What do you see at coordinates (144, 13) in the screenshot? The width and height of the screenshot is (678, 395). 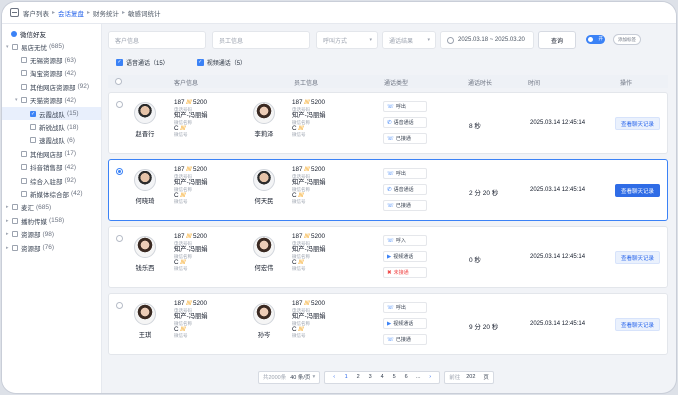 I see `tab-sensitive-word-stats: 敏感词统计` at bounding box center [144, 13].